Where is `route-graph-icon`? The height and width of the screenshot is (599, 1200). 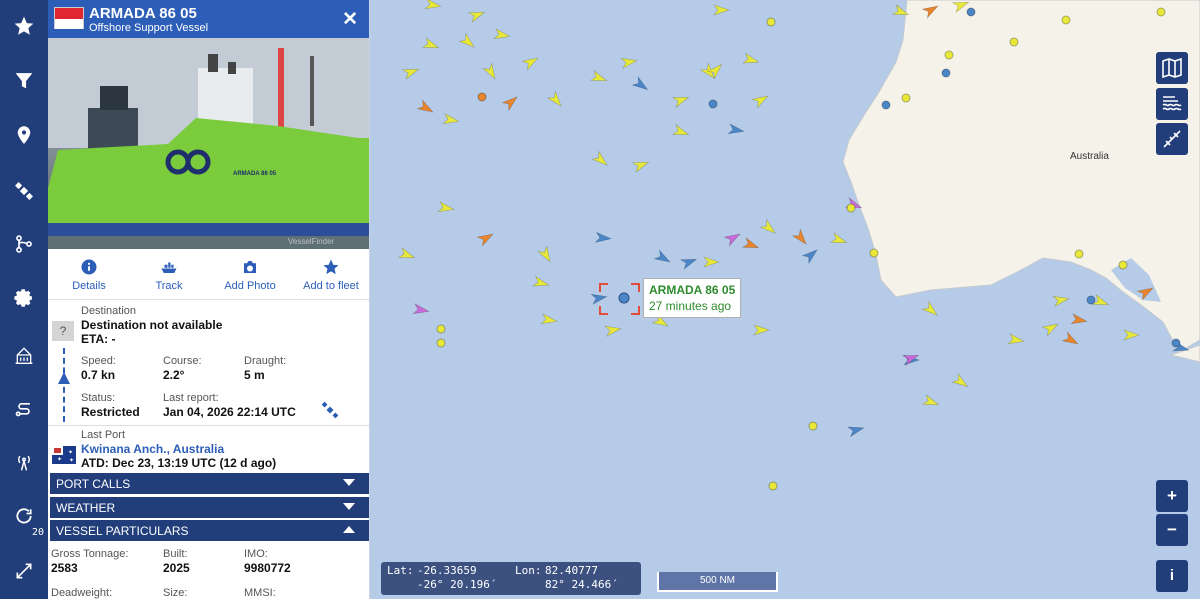 route-graph-icon is located at coordinates (24, 244).